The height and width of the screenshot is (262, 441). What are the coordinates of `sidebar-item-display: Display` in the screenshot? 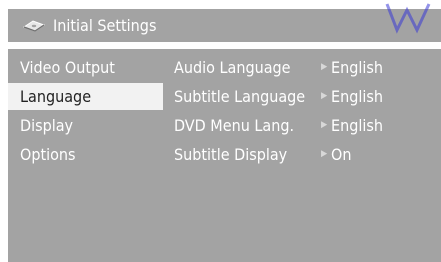 It's located at (85, 125).